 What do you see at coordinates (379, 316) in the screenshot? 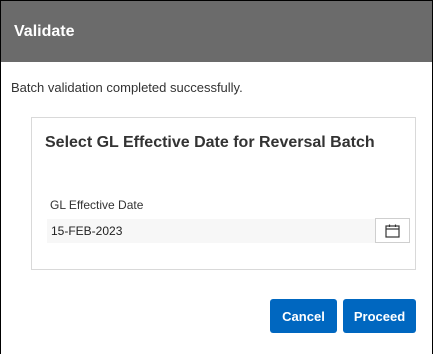
I see `proceed-button: Proceed` at bounding box center [379, 316].